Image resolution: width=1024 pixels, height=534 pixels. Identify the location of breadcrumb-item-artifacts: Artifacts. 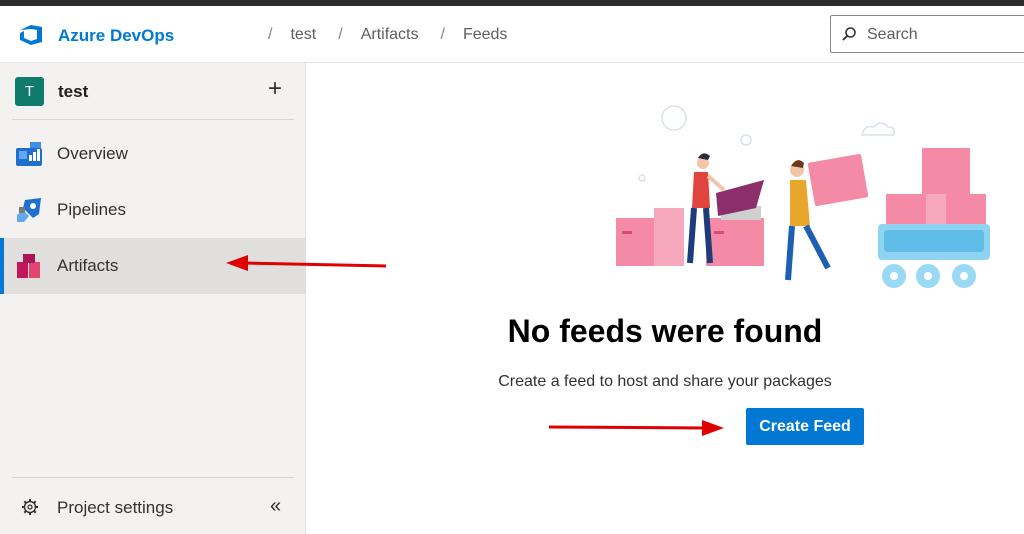
(390, 35).